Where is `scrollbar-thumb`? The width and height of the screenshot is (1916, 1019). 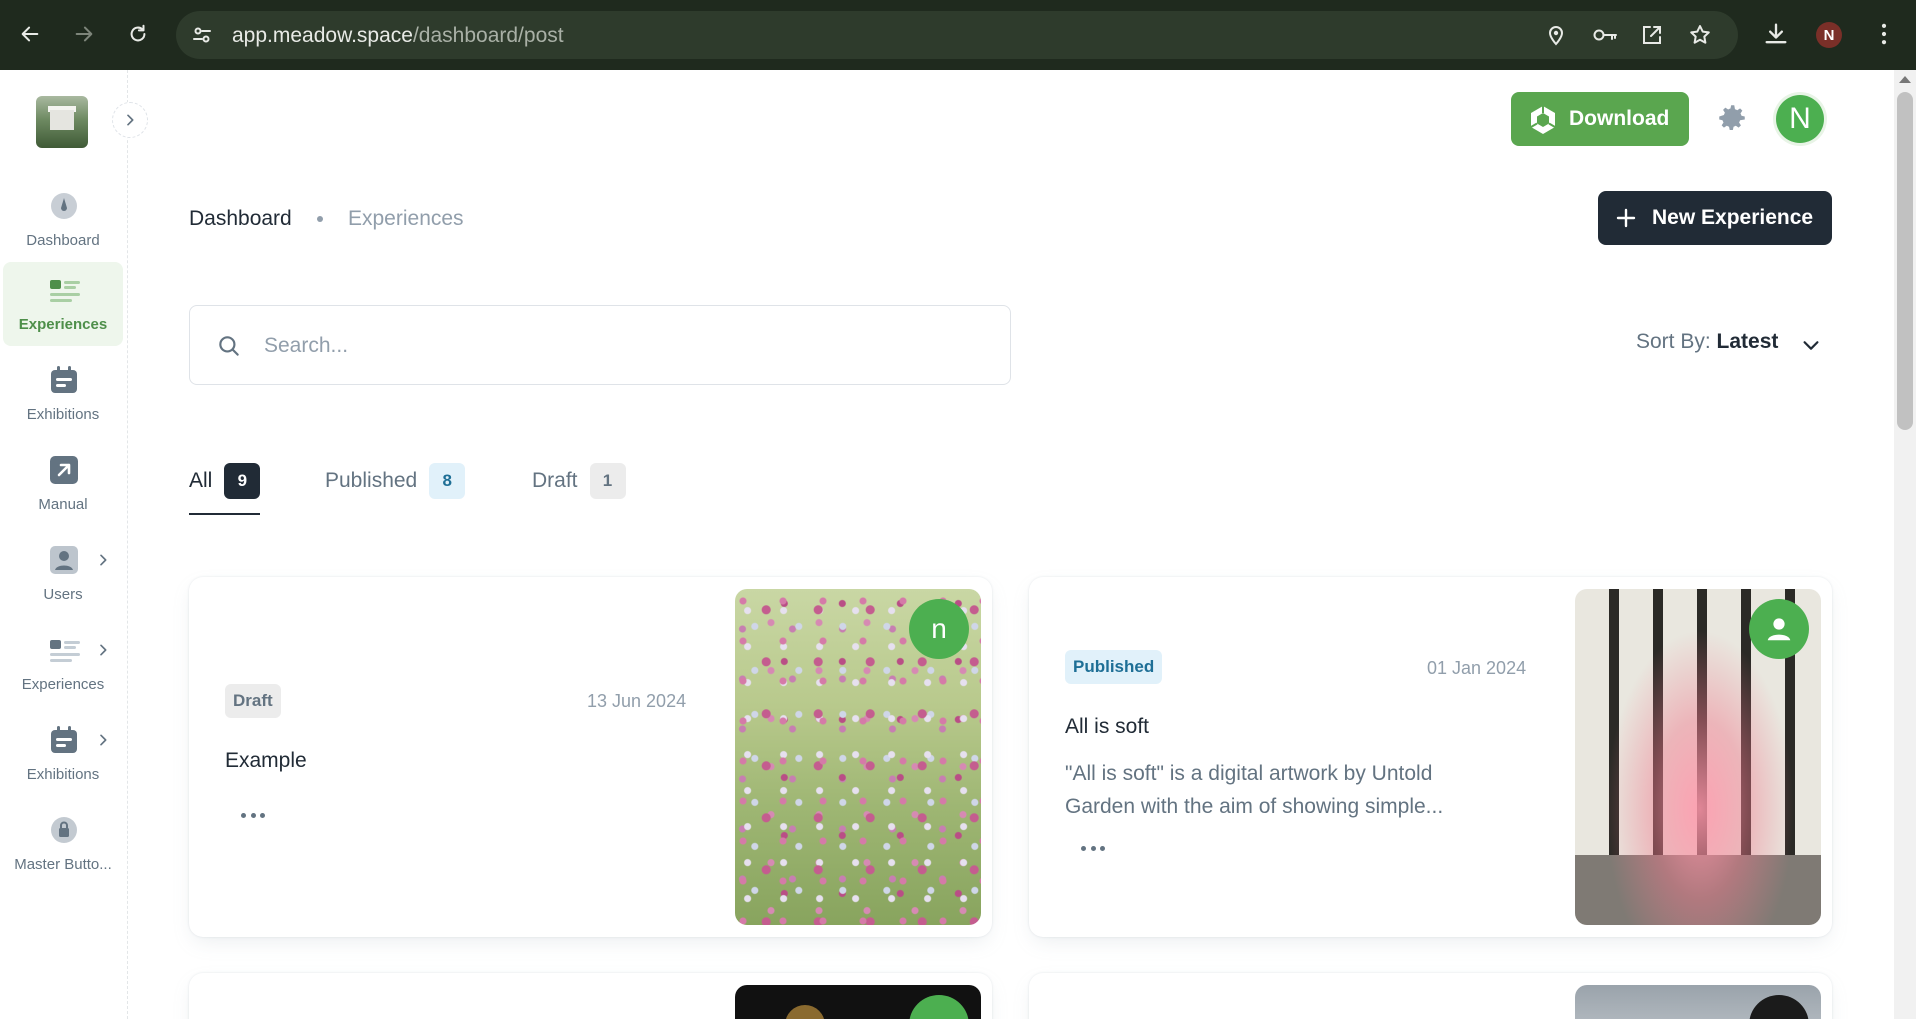
scrollbar-thumb is located at coordinates (1905, 261).